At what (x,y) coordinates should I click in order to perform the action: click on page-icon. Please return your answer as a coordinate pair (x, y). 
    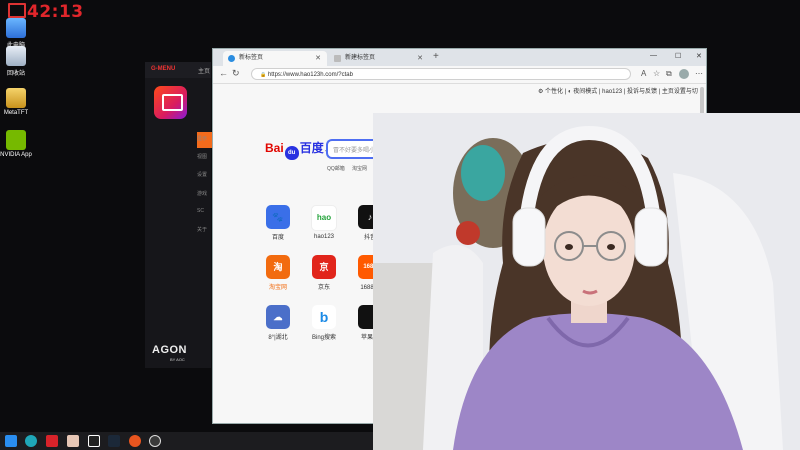
    Looking at the image, I should click on (337, 58).